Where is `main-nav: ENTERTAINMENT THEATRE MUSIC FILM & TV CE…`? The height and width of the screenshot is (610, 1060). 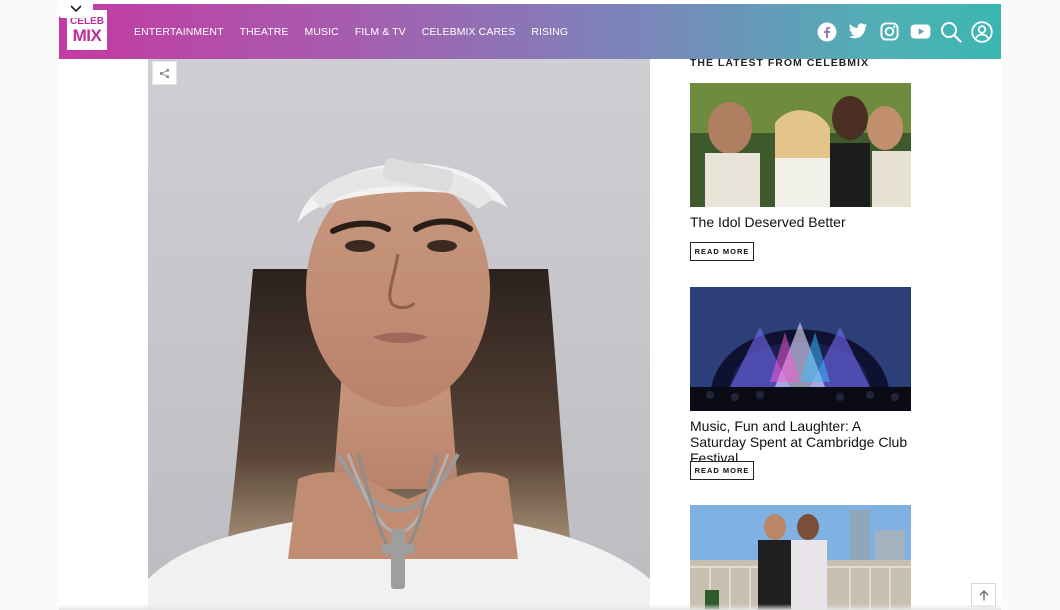 main-nav: ENTERTAINMENT THEATRE MUSIC FILM & TV CE… is located at coordinates (351, 31).